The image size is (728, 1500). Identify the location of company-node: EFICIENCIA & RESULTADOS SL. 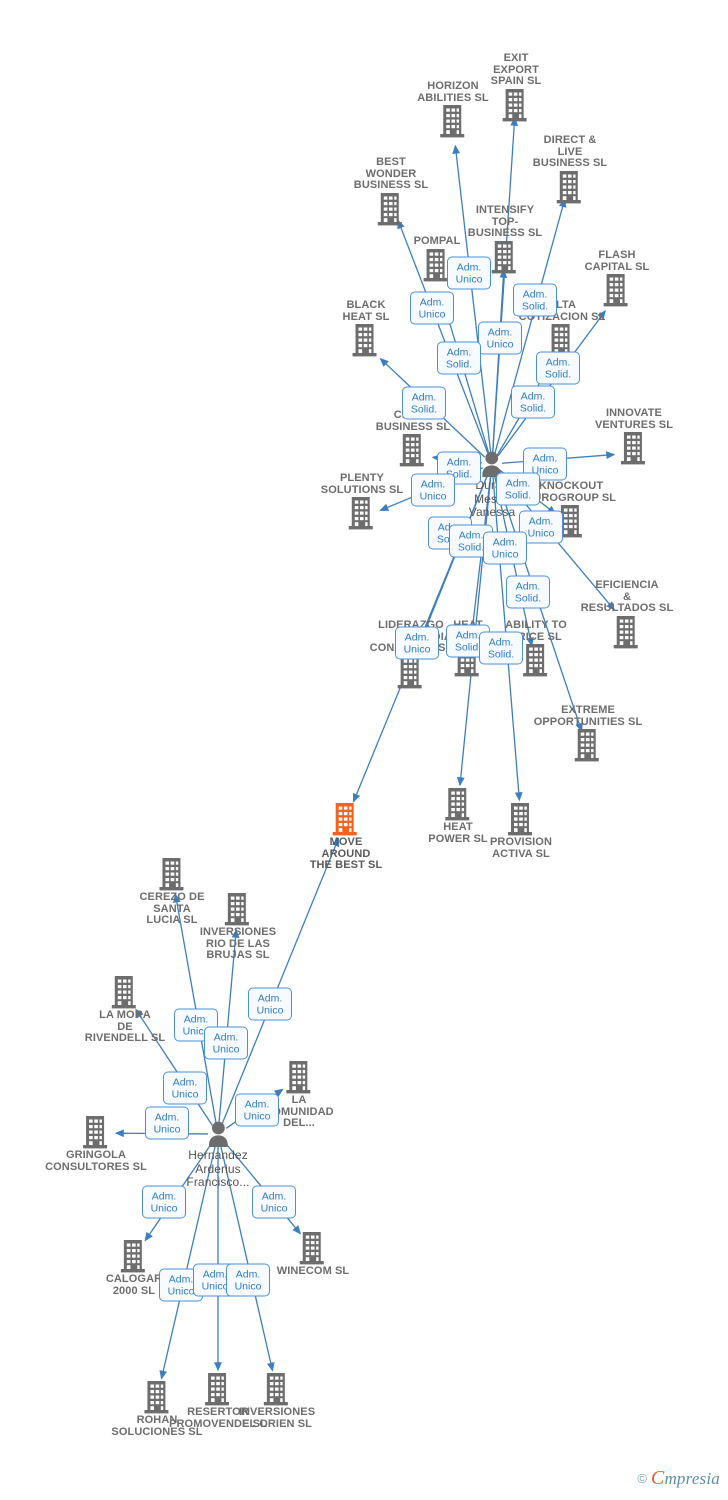
(627, 614).